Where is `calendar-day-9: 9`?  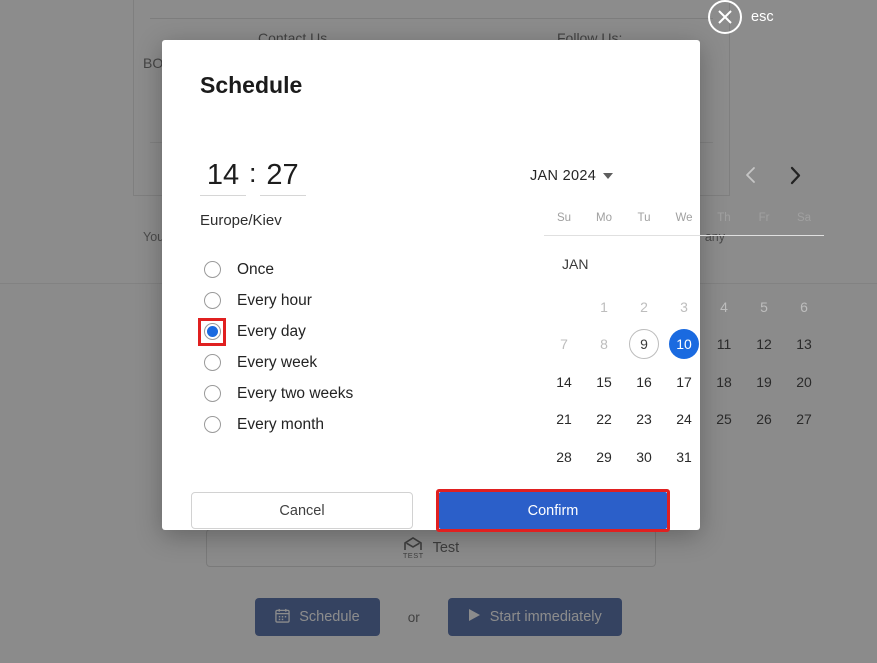
calendar-day-9: 9 is located at coordinates (644, 345).